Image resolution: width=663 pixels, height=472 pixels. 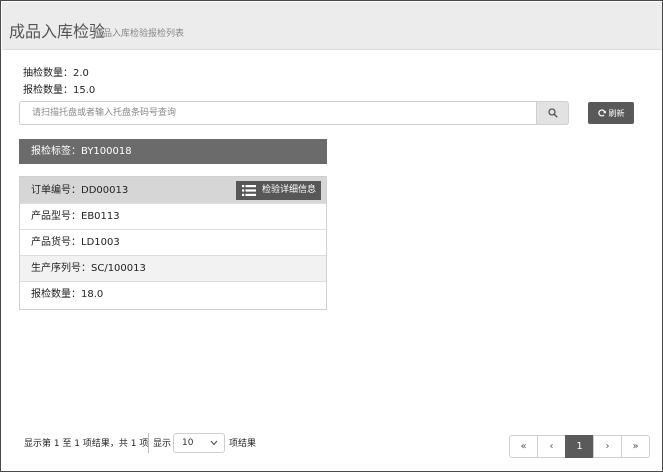 I want to click on page-title: 成品入库检验, so click(x=57, y=31).